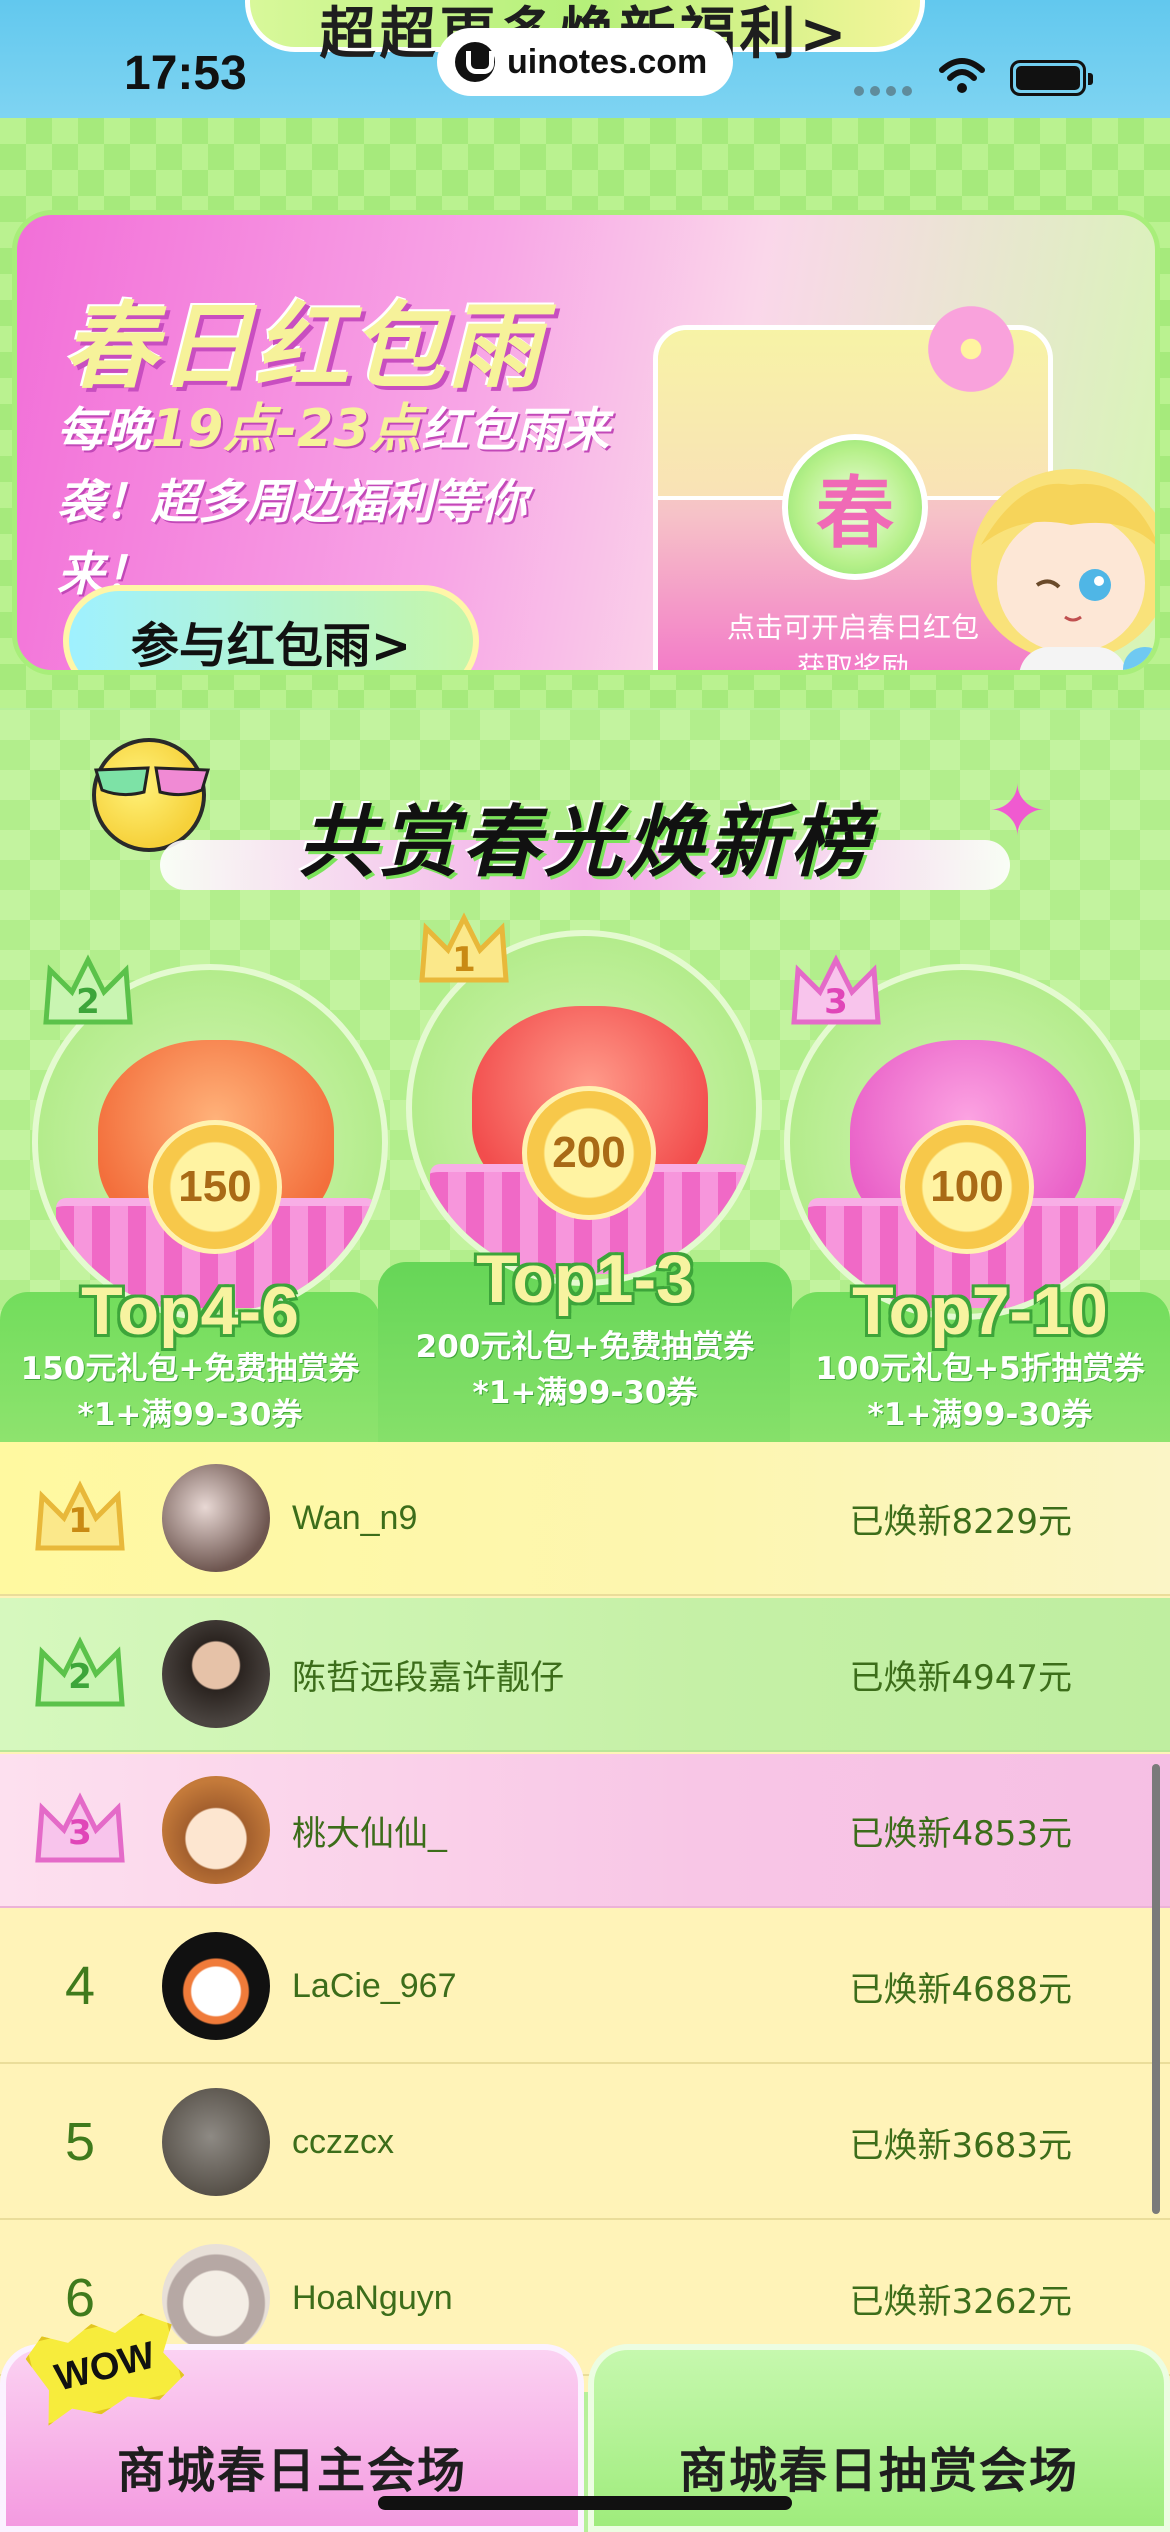 Image resolution: width=1170 pixels, height=2532 pixels. Describe the element at coordinates (980, 1369) in the screenshot. I see `tier-desc-line1: 100元礼包+5折抽赏券` at that location.